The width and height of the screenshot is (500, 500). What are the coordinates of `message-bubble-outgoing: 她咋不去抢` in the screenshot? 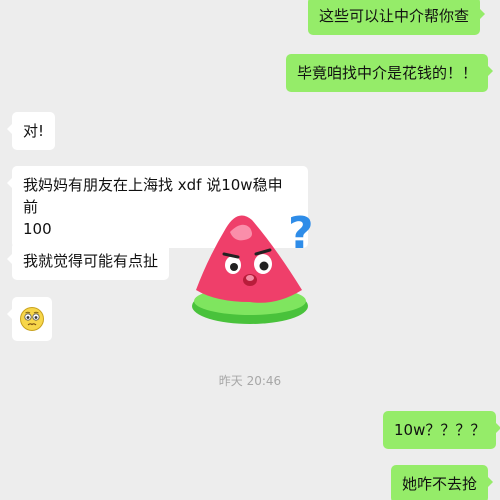 It's located at (442, 482).